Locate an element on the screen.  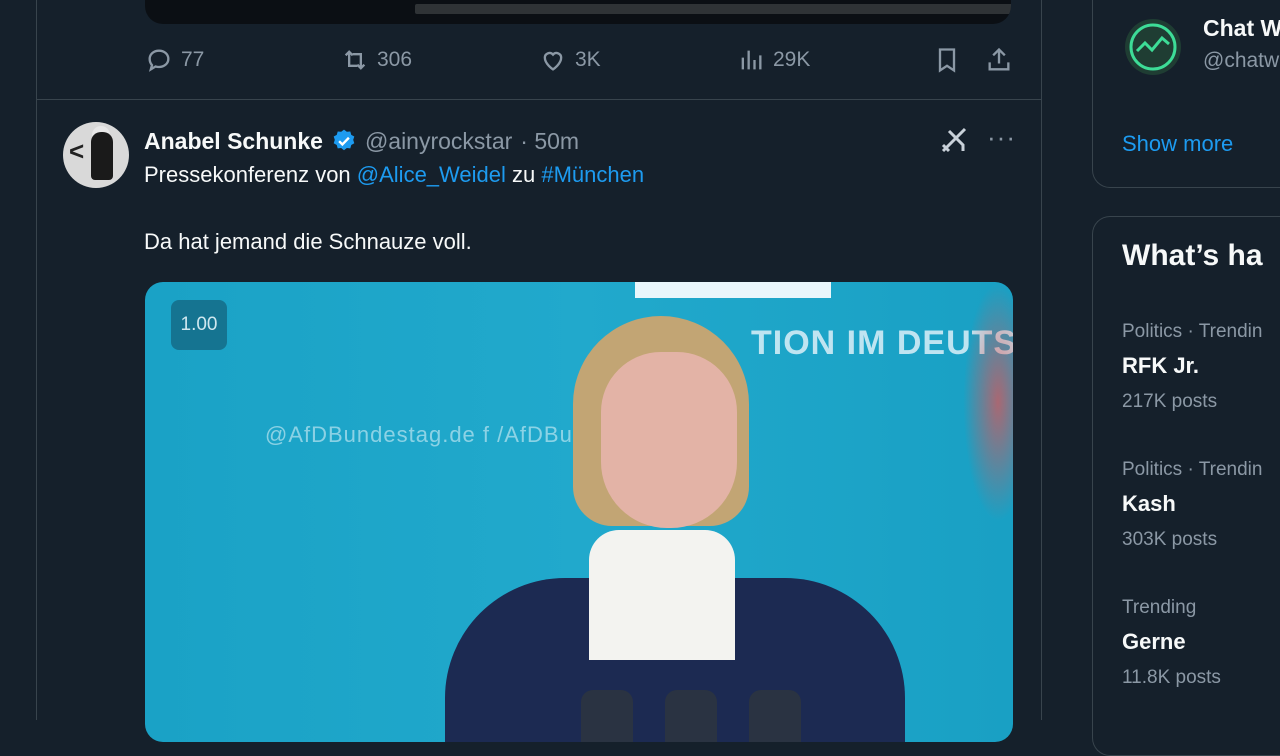
tweet-divider is located at coordinates (539, 99).